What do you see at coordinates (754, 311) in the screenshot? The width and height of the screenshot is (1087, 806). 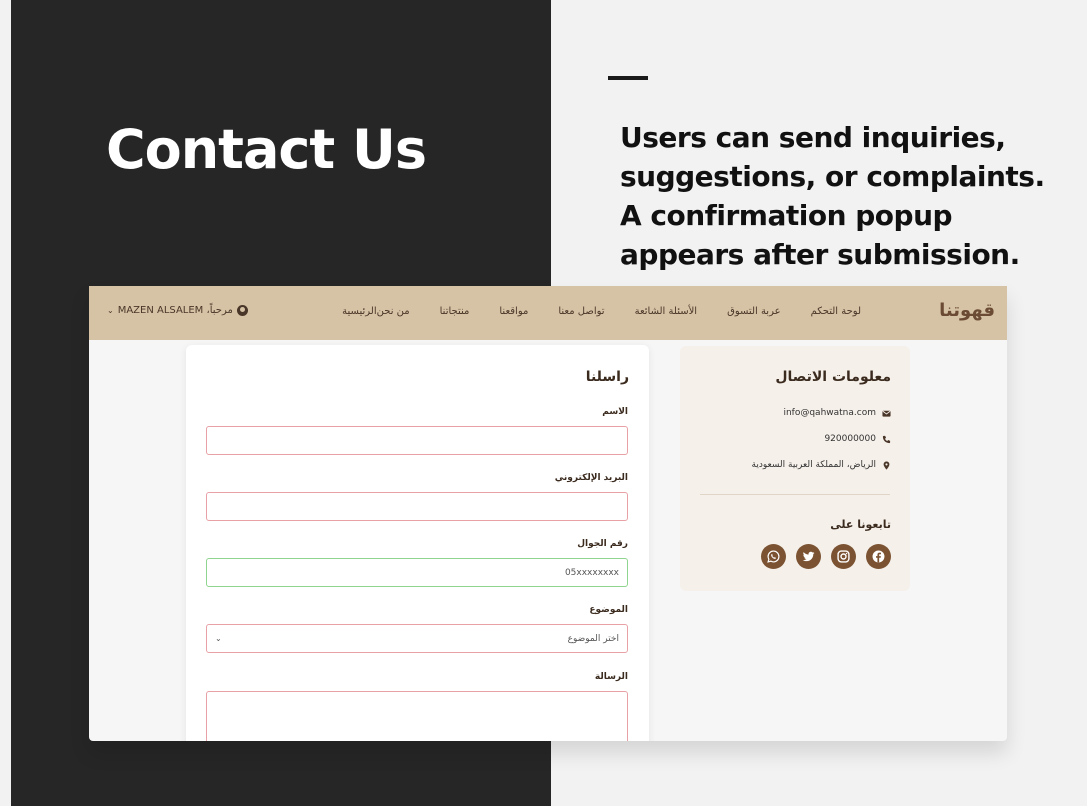 I see `nav-link: عربة التسوق` at bounding box center [754, 311].